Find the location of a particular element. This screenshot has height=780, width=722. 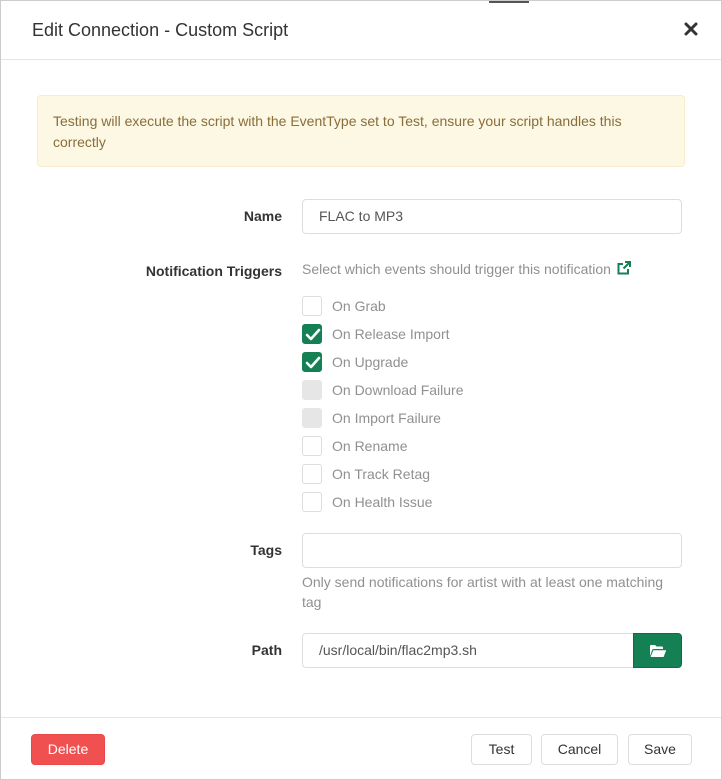

test-button: Test is located at coordinates (501, 749).